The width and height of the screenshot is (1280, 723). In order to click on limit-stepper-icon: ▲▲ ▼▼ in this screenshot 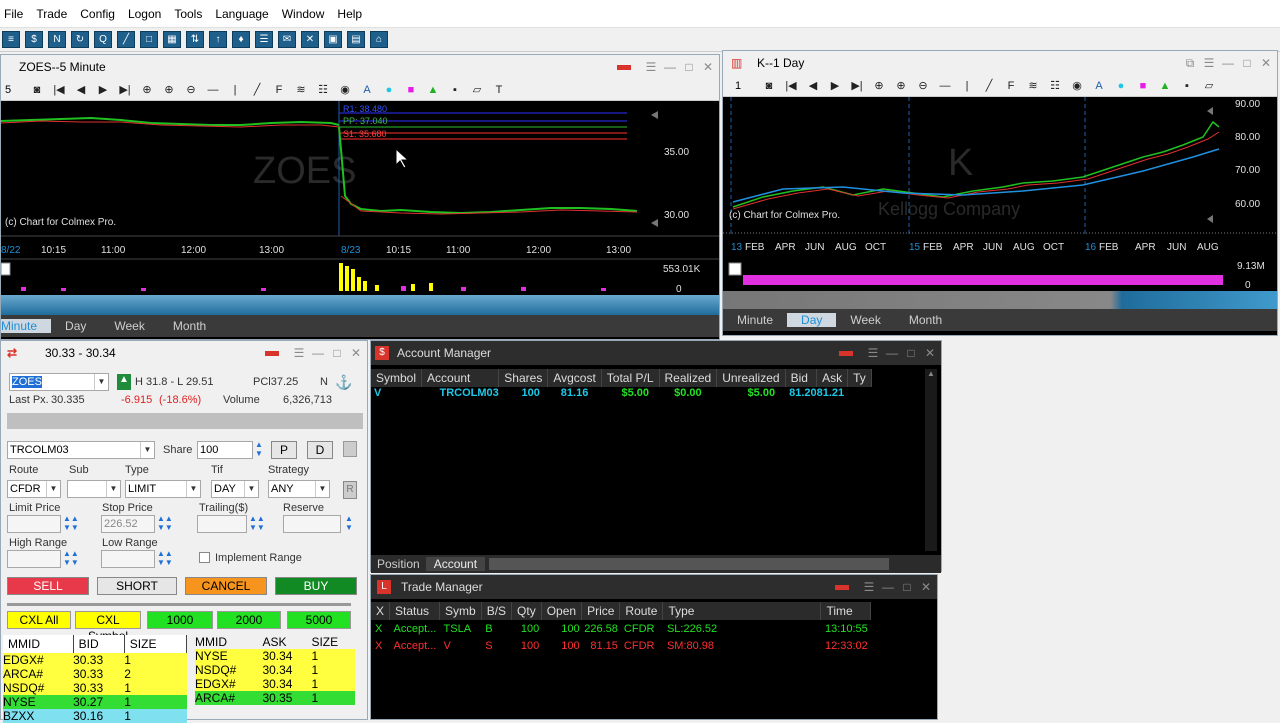, I will do `click(71, 523)`.